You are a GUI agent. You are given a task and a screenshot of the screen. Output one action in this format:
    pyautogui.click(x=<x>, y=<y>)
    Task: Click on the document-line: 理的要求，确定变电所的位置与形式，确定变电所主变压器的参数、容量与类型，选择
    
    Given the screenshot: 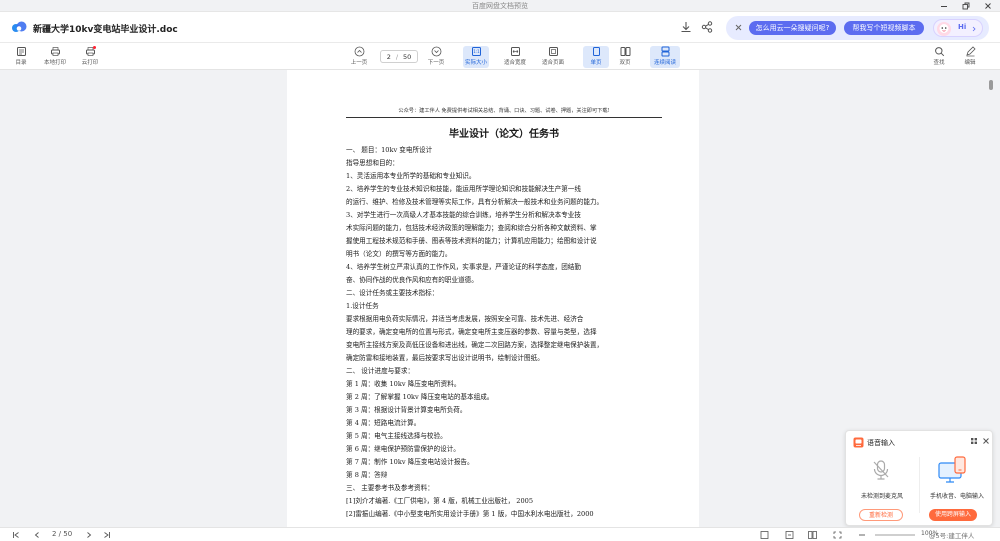 What is the action you would take?
    pyautogui.click(x=471, y=332)
    